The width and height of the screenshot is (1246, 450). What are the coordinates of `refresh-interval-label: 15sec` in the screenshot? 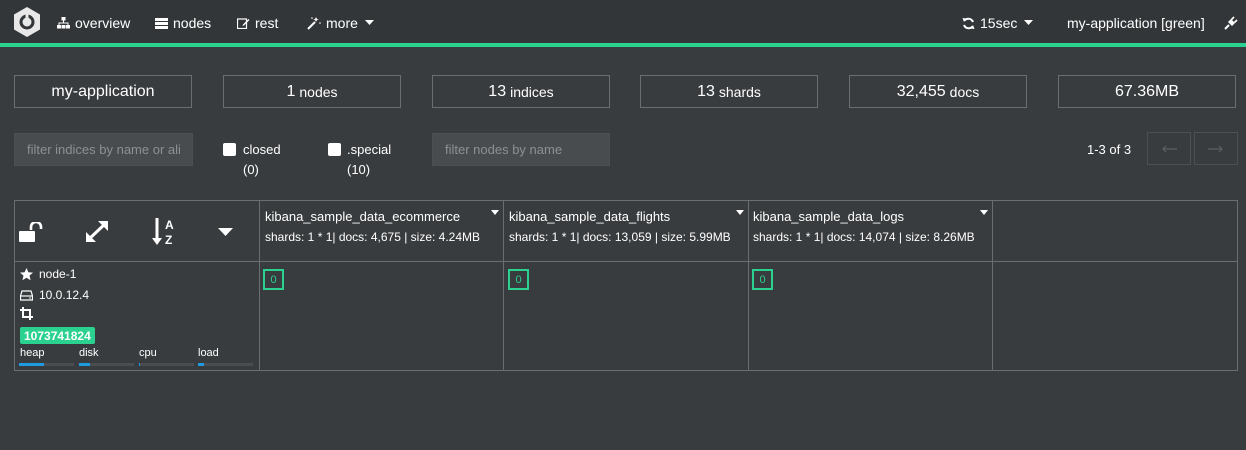 It's located at (999, 23).